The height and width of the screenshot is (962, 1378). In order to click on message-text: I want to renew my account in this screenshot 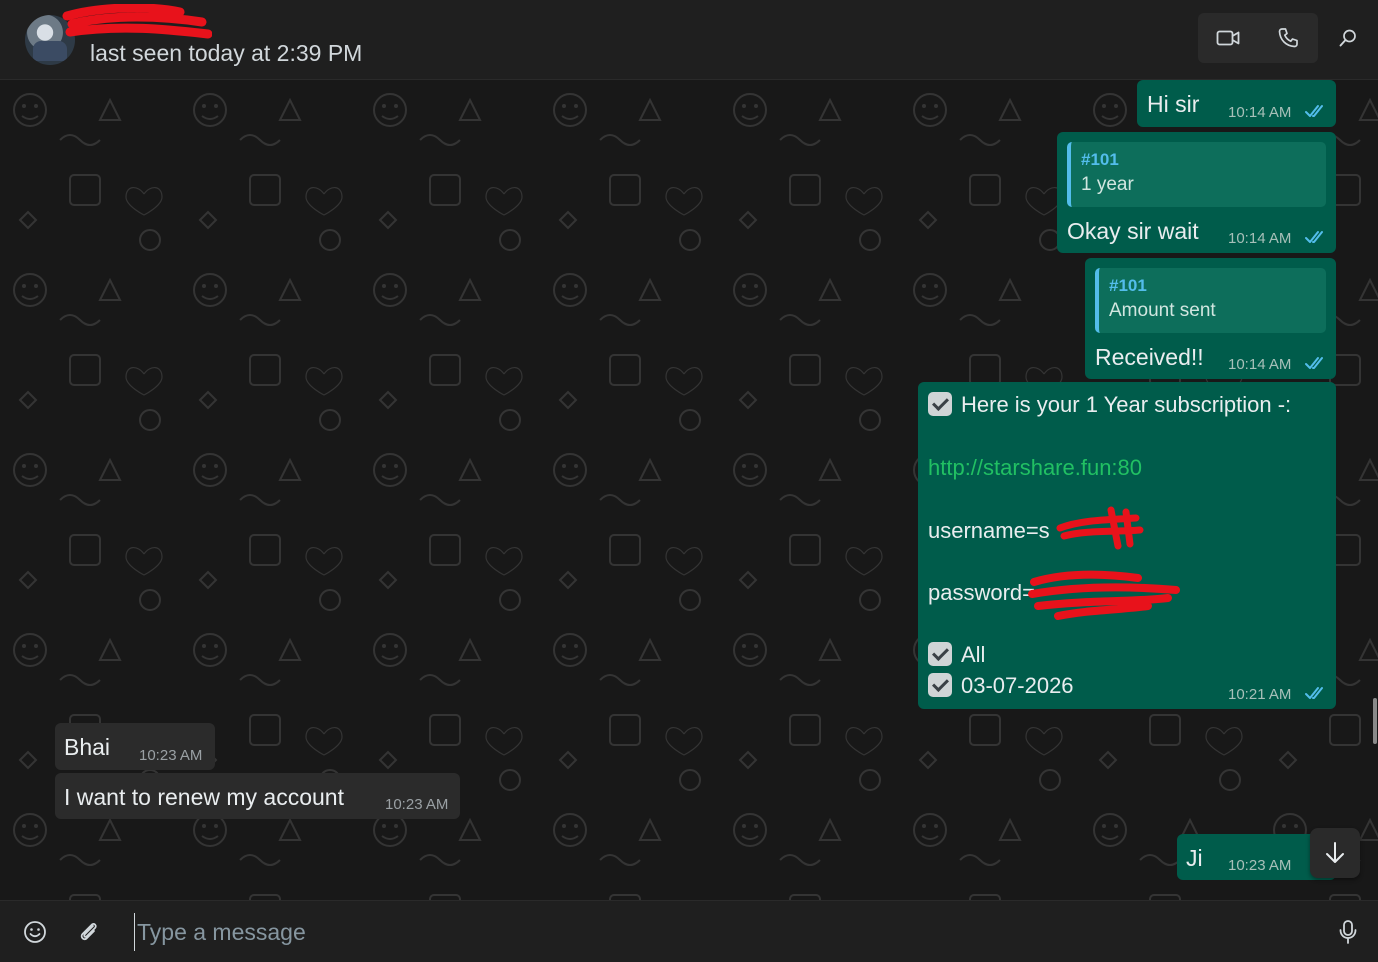, I will do `click(204, 797)`.